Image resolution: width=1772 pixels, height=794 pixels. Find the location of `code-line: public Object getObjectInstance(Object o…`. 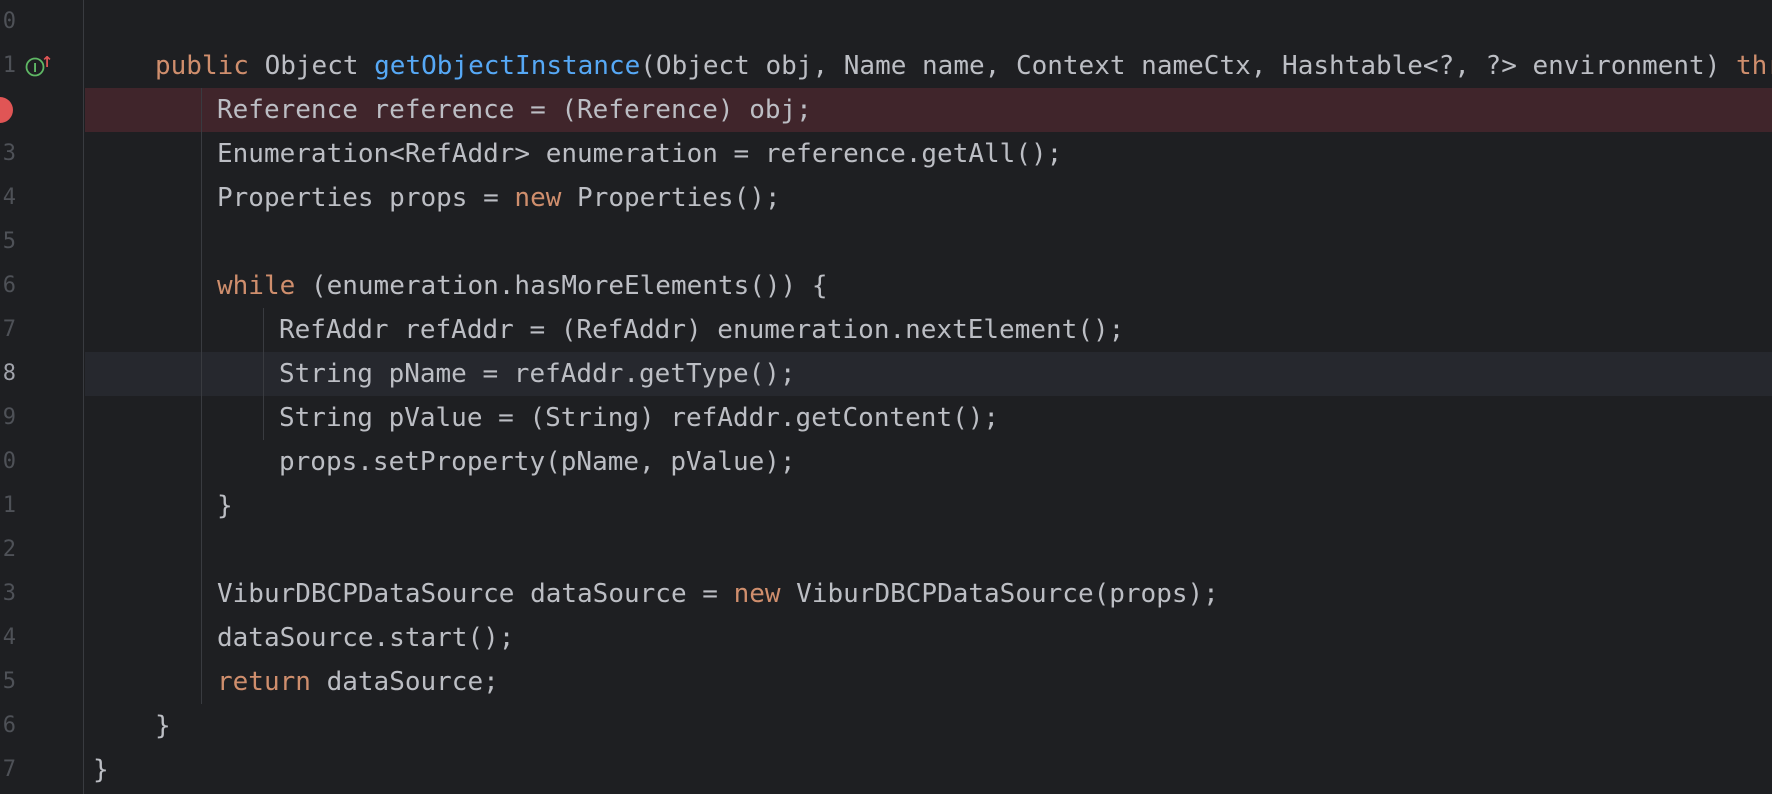

code-line: public Object getObjectInstance(Object o… is located at coordinates (963, 66).